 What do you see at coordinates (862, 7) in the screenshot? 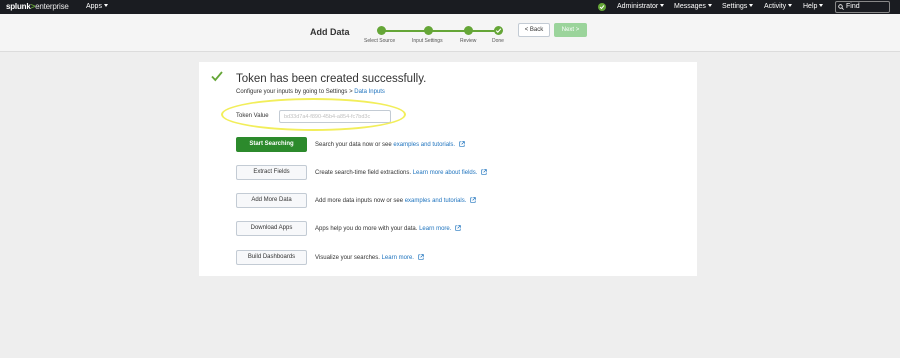
I see `find-input: Find` at bounding box center [862, 7].